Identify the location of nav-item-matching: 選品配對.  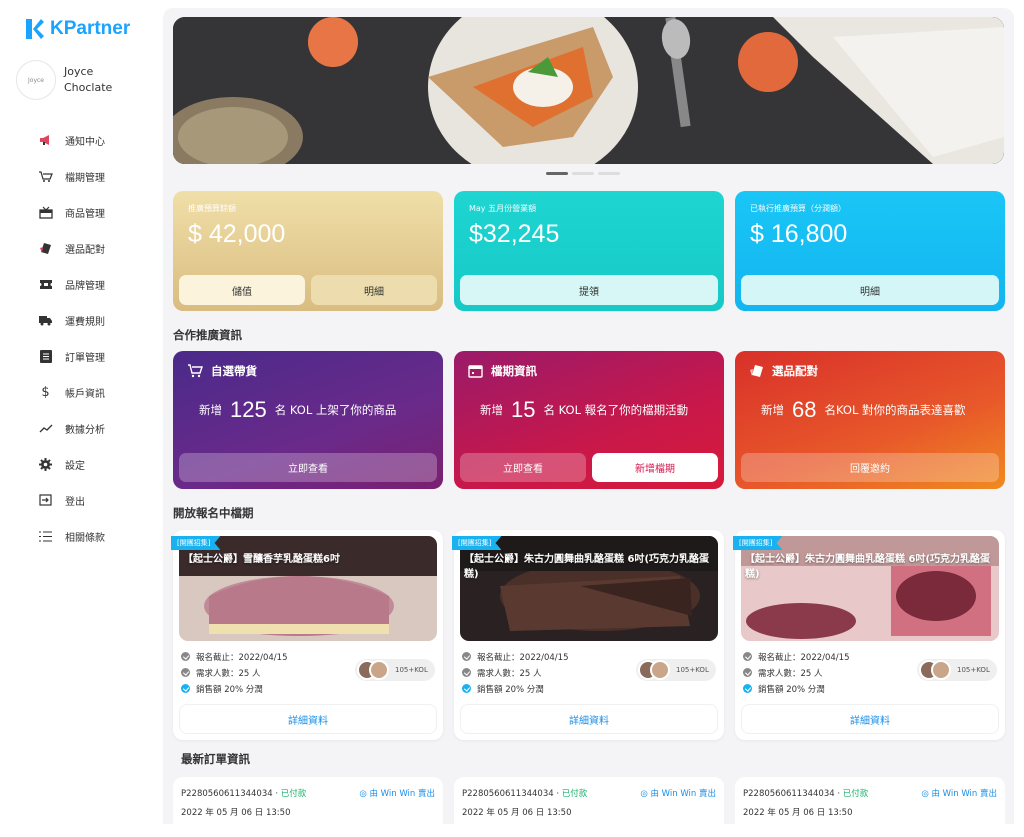
(80, 248).